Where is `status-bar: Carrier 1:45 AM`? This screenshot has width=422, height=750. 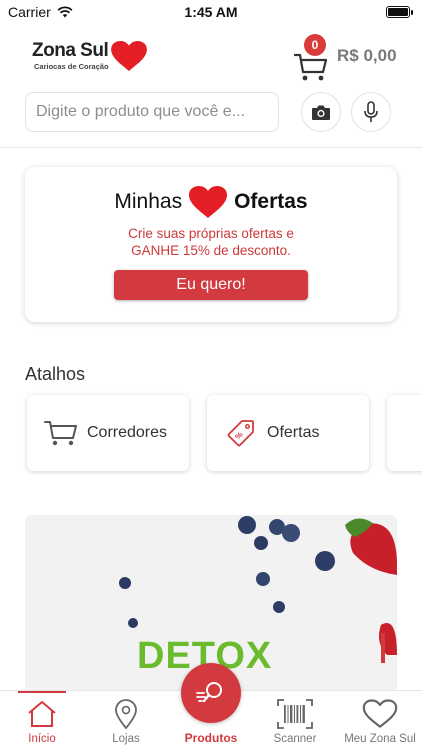
status-bar: Carrier 1:45 AM is located at coordinates (211, 12).